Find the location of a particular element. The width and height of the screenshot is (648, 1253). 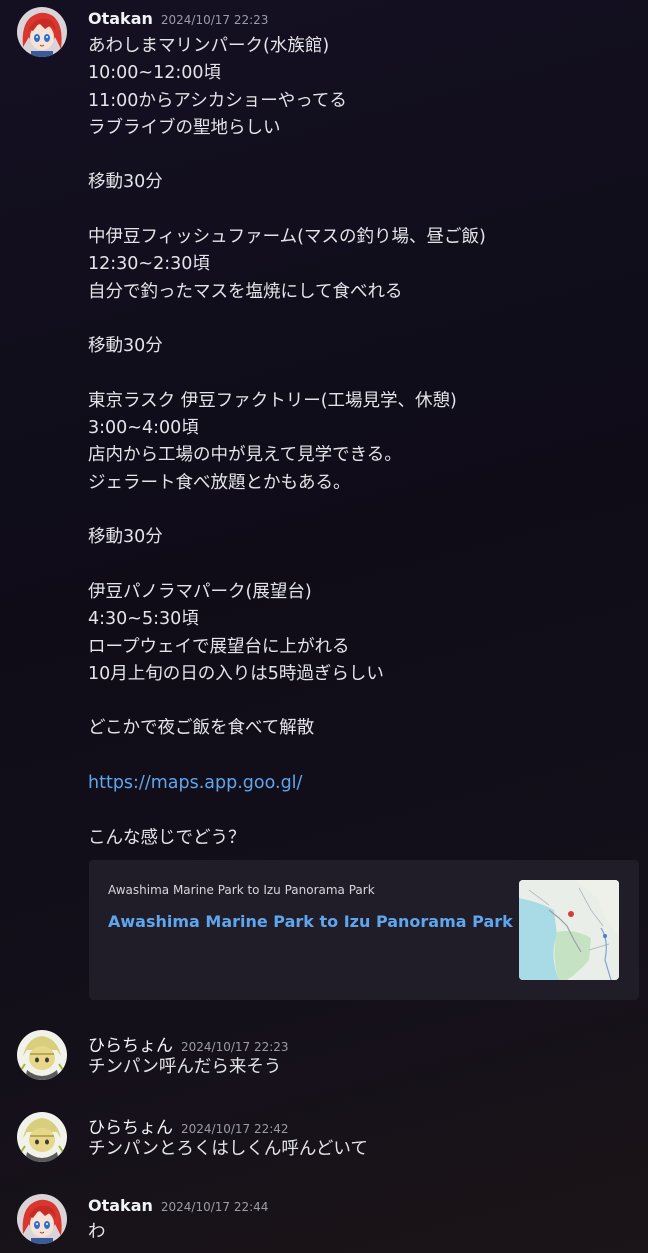

message-line: チンパン呼んだら来そう is located at coordinates (185, 1067).